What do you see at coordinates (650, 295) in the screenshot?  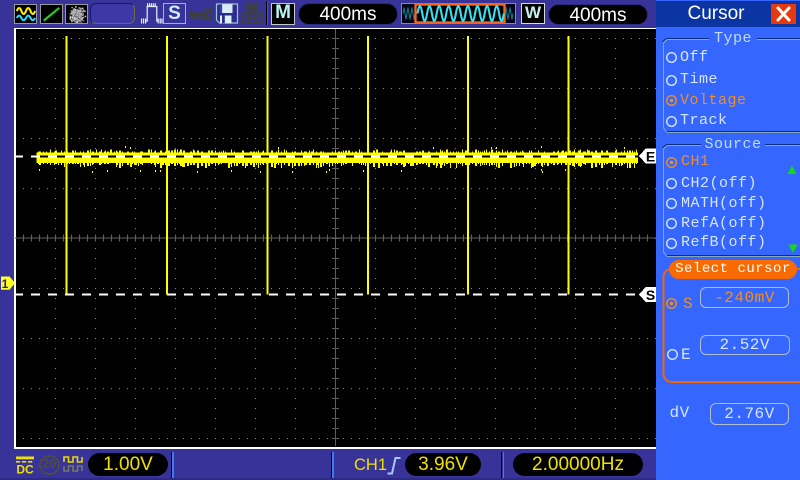 I see `svg-text: S` at bounding box center [650, 295].